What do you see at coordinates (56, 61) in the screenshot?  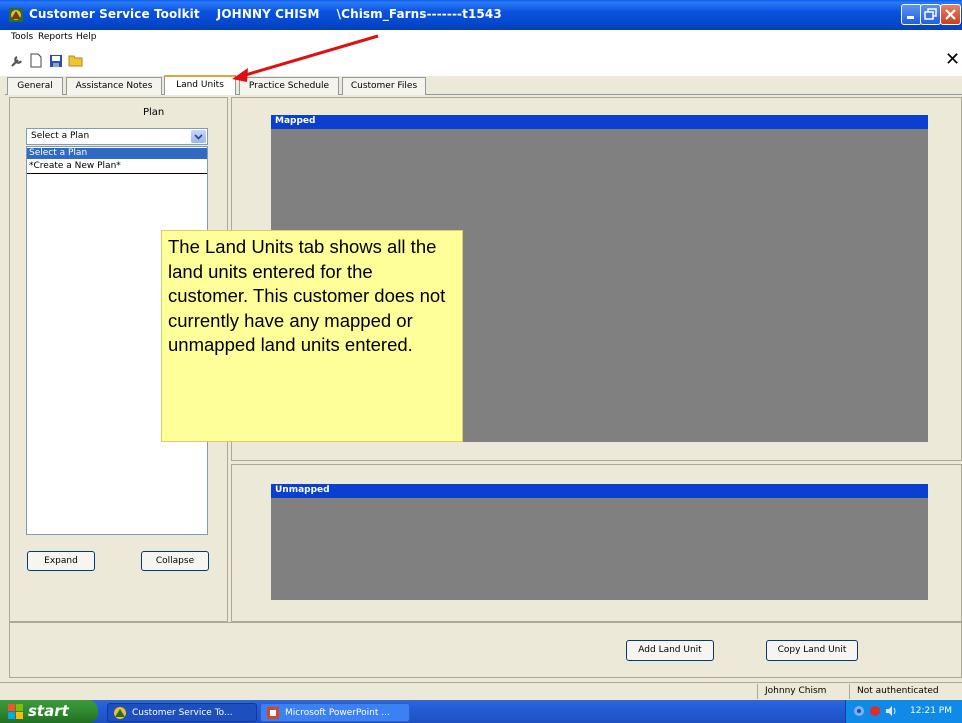 I see `save-icon` at bounding box center [56, 61].